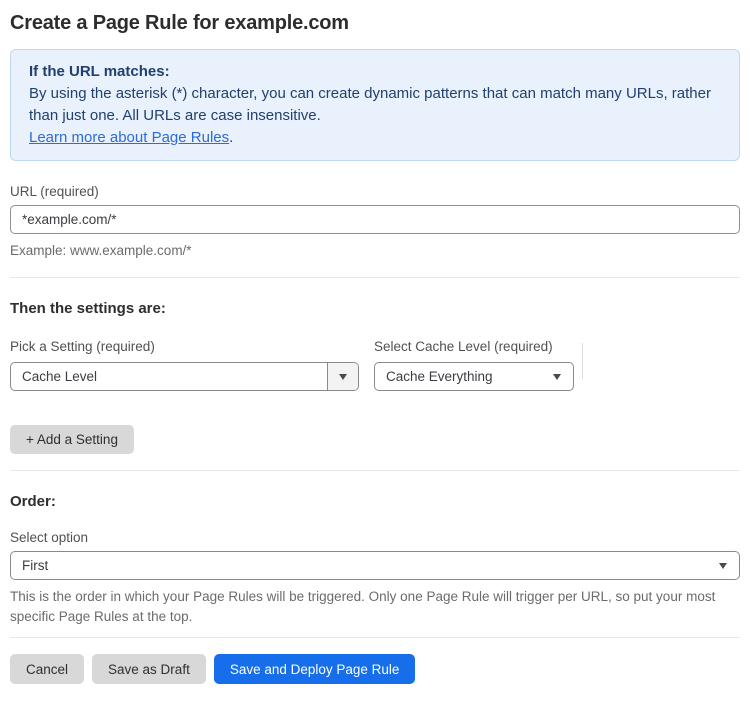 This screenshot has width=750, height=703. Describe the element at coordinates (184, 376) in the screenshot. I see `pick-setting-select: Cache Level` at that location.